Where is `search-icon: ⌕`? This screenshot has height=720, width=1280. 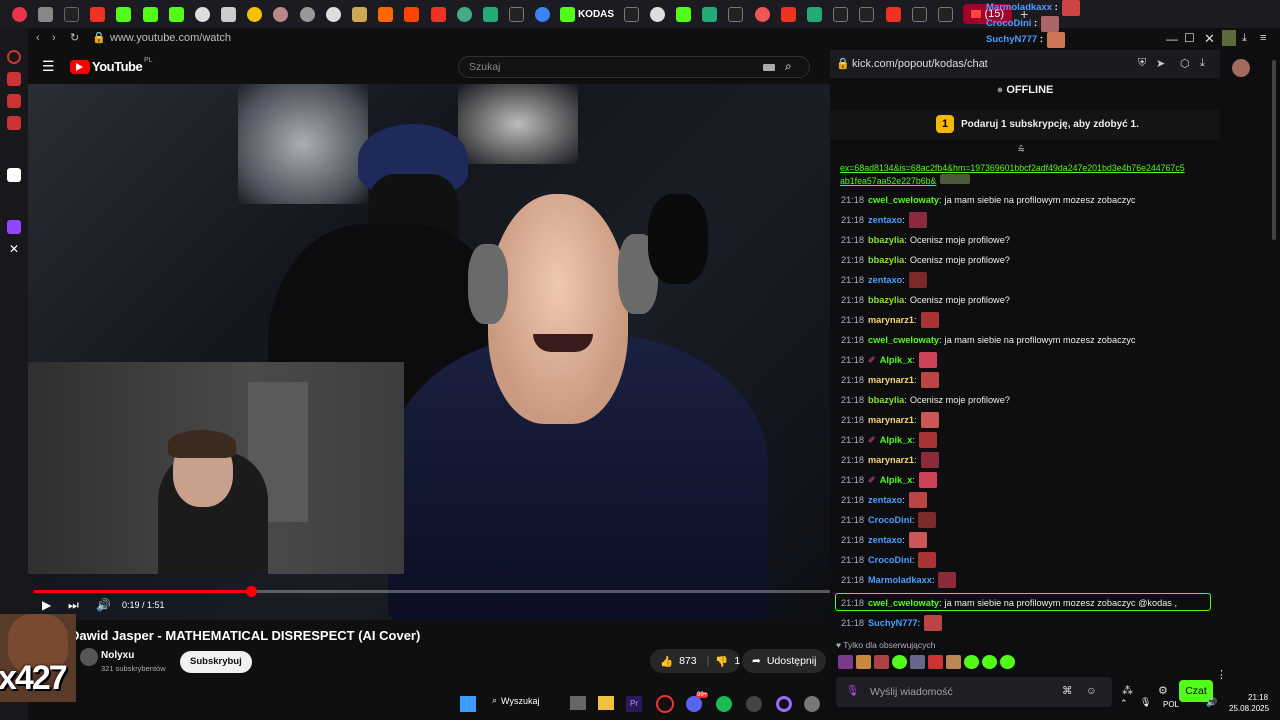
search-icon: ⌕ is located at coordinates (788, 66).